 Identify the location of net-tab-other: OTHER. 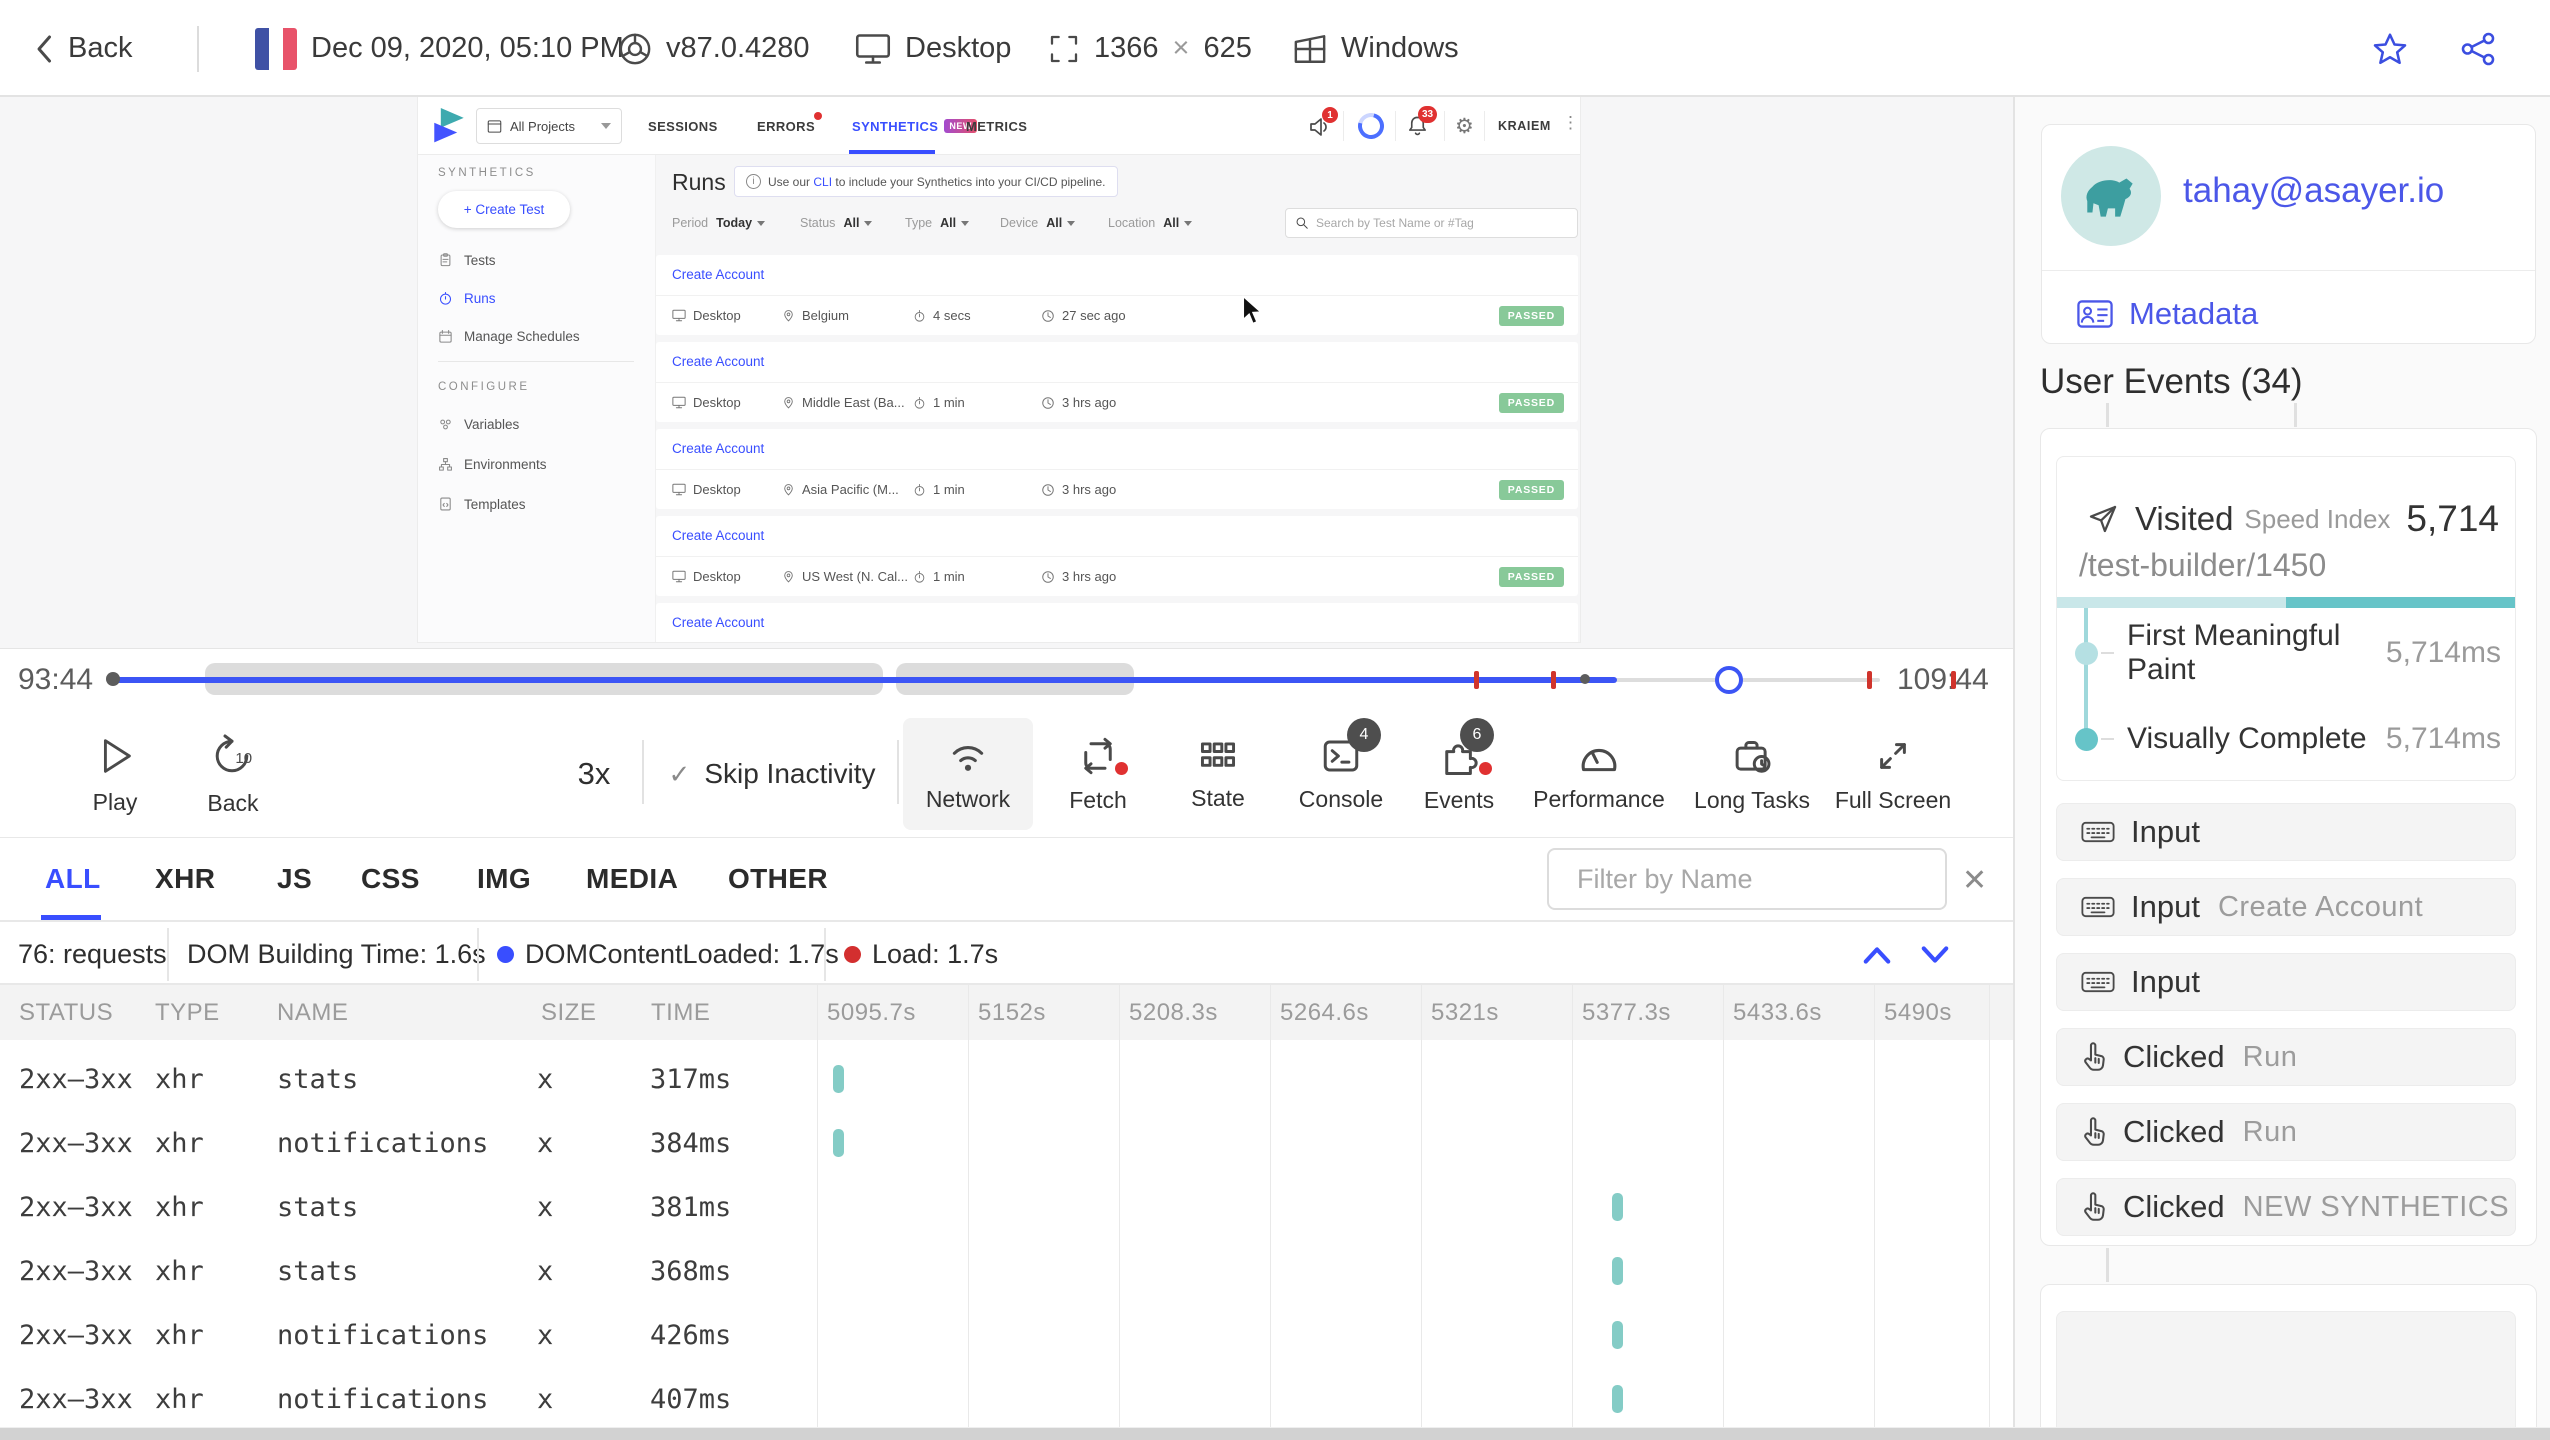
(778, 879).